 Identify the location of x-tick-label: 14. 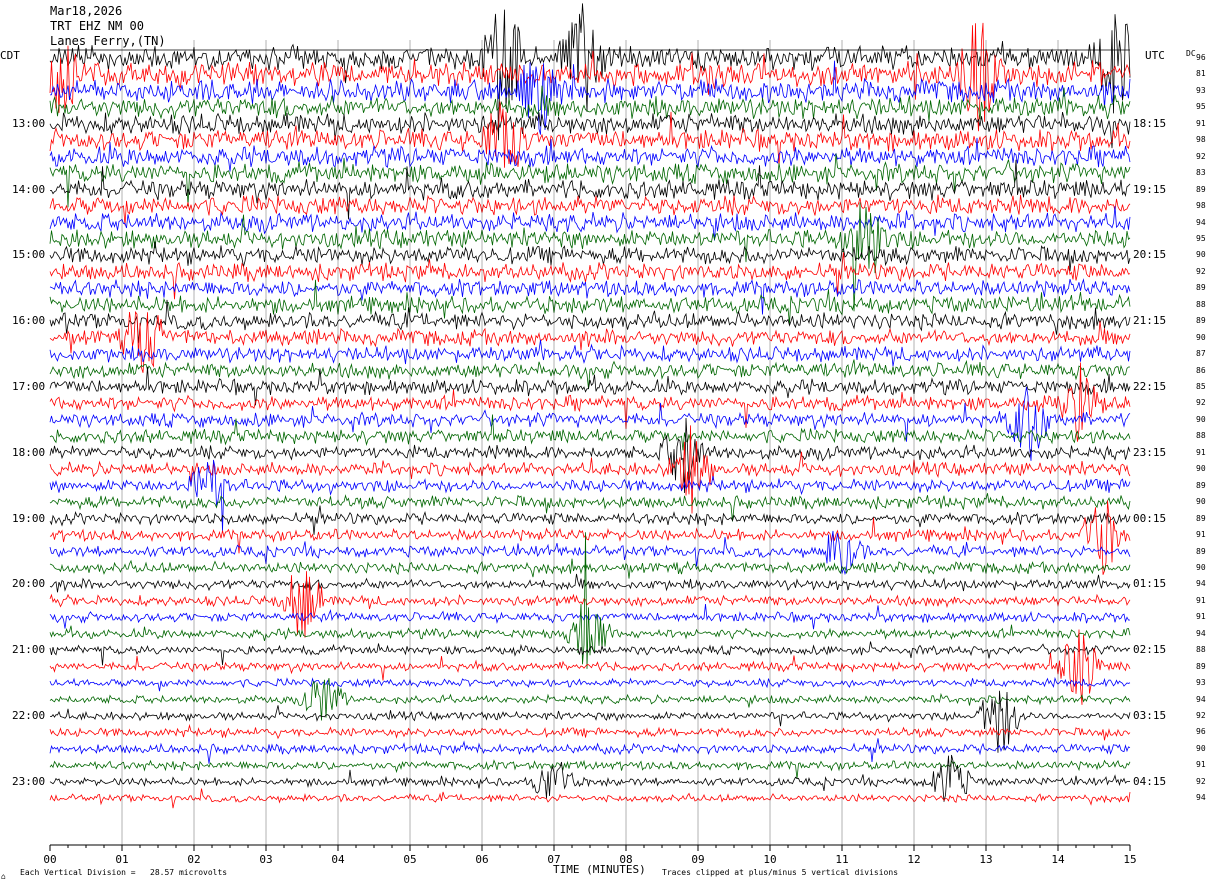
(1058, 859).